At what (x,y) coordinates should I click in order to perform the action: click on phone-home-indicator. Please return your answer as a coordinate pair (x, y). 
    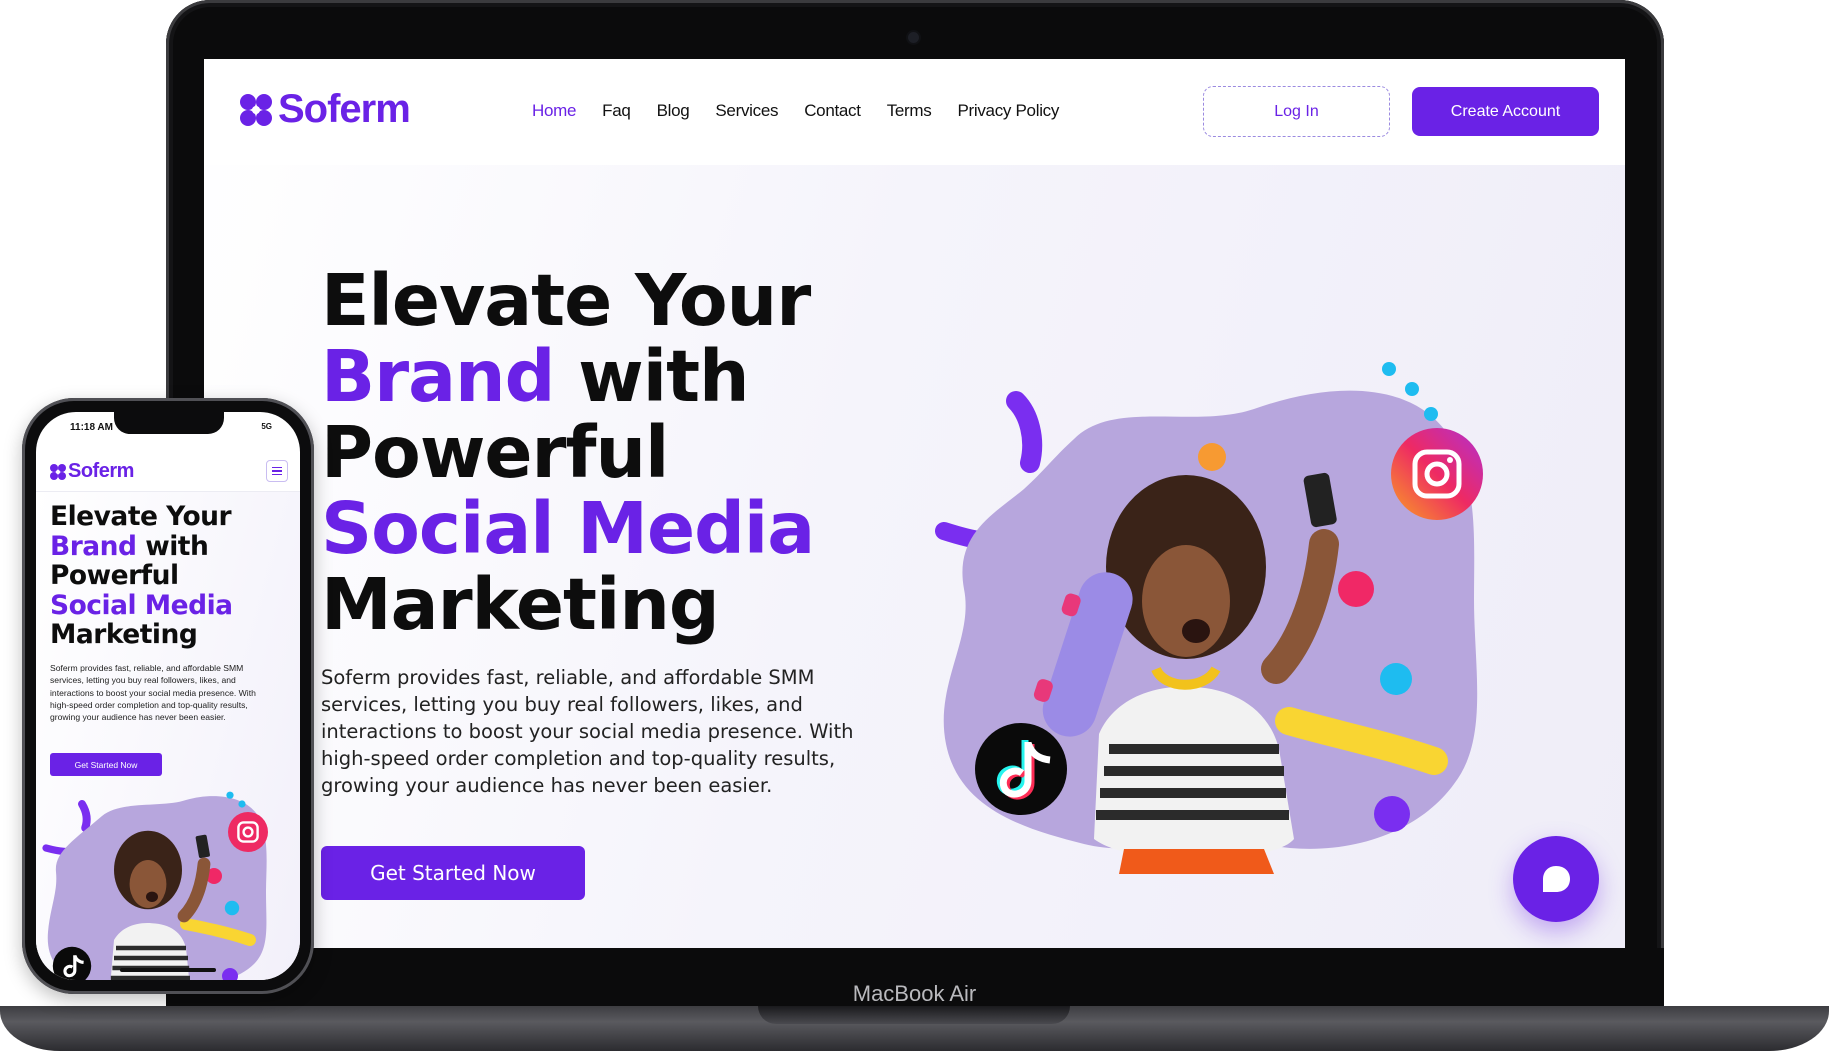
    Looking at the image, I should click on (168, 970).